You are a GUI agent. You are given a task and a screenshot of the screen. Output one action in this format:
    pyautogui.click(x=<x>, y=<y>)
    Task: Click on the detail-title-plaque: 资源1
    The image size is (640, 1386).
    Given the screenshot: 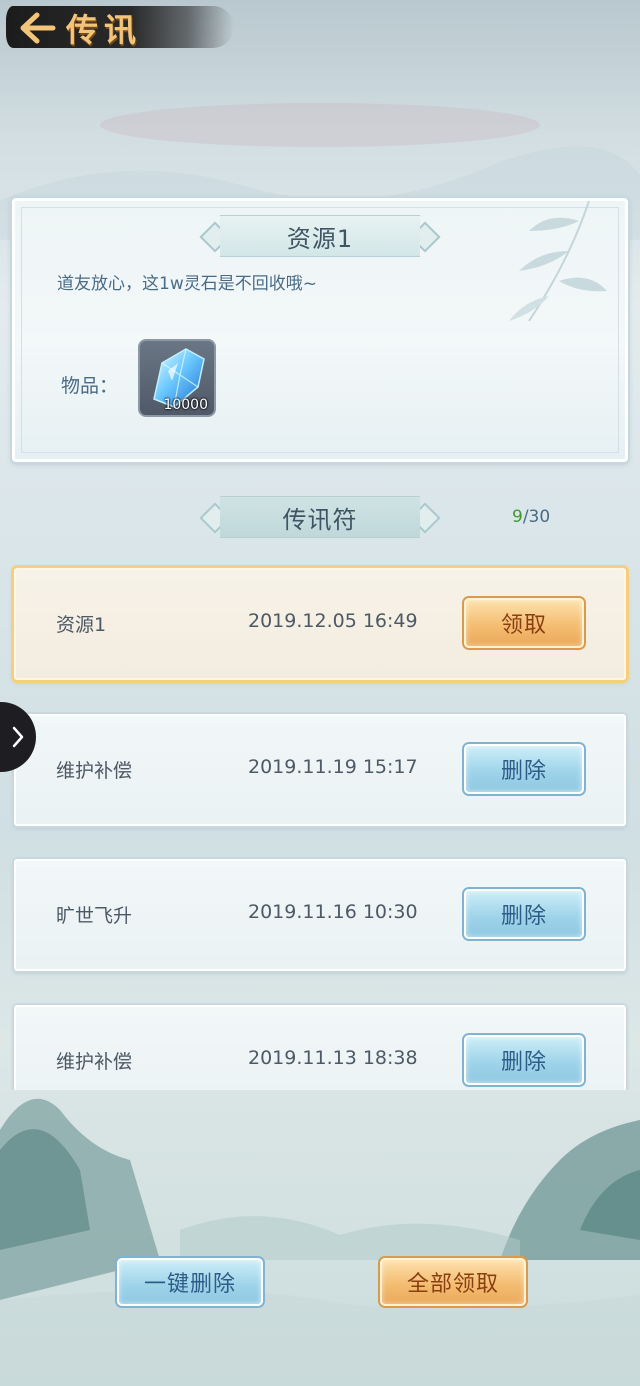 What is the action you would take?
    pyautogui.click(x=320, y=236)
    